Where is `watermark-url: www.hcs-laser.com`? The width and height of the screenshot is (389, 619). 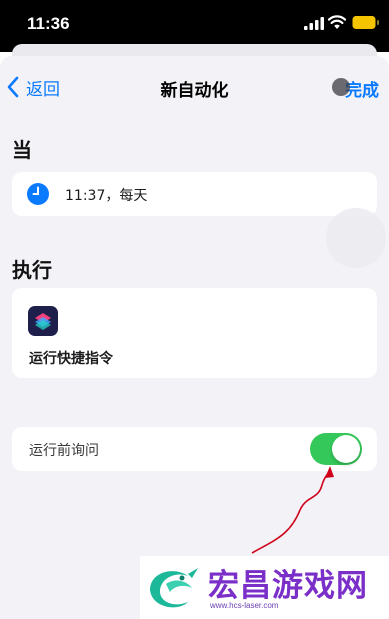 watermark-url: www.hcs-laser.com is located at coordinates (244, 605).